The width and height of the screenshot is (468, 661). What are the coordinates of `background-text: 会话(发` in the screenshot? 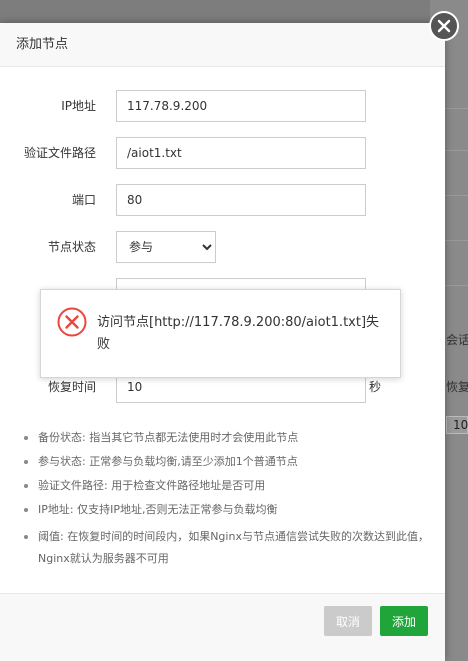 It's located at (457, 340).